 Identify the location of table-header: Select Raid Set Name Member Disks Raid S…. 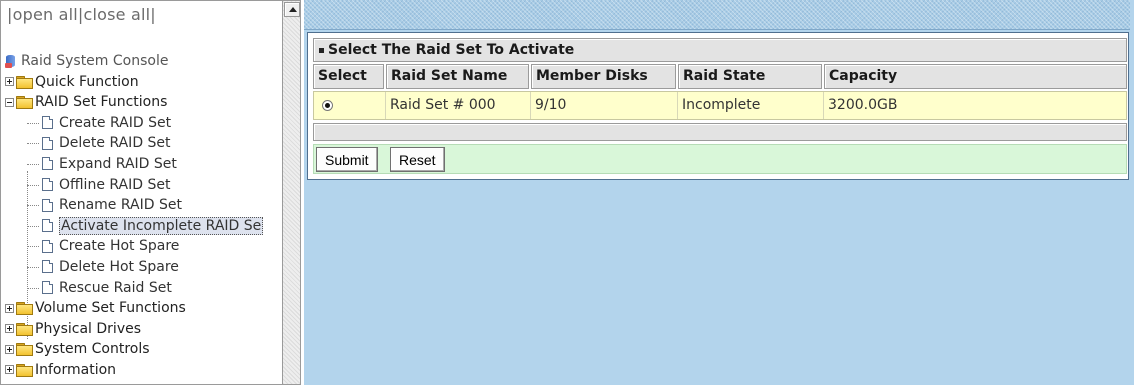
(720, 76).